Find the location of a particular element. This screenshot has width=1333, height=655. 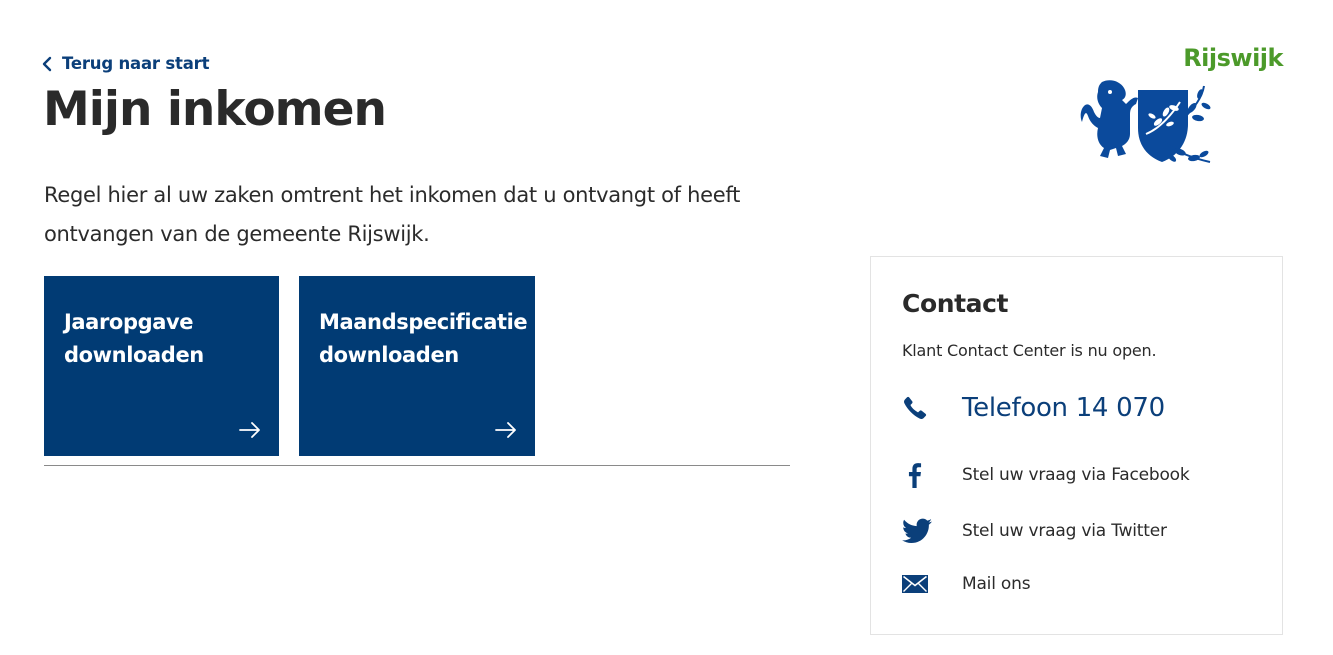

phone-link: Telefoon 14 070 is located at coordinates (1082, 408).